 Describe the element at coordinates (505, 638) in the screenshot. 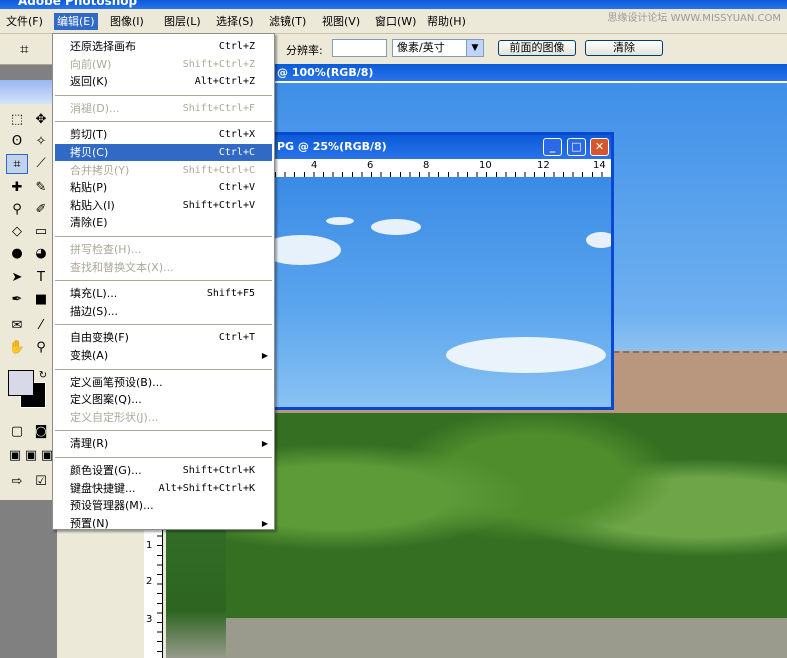

I see `photo-ground` at that location.